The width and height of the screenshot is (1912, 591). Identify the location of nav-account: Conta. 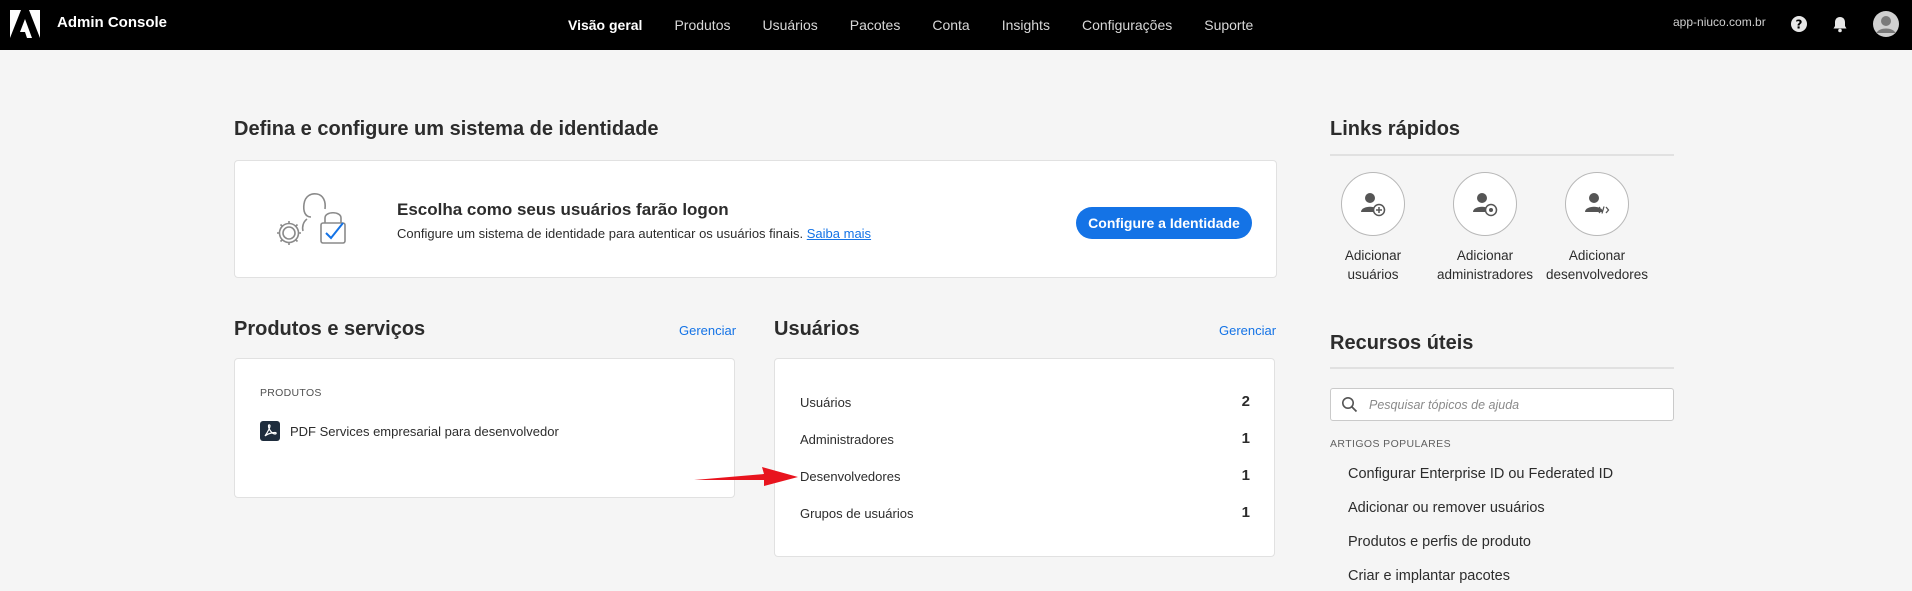
(950, 25).